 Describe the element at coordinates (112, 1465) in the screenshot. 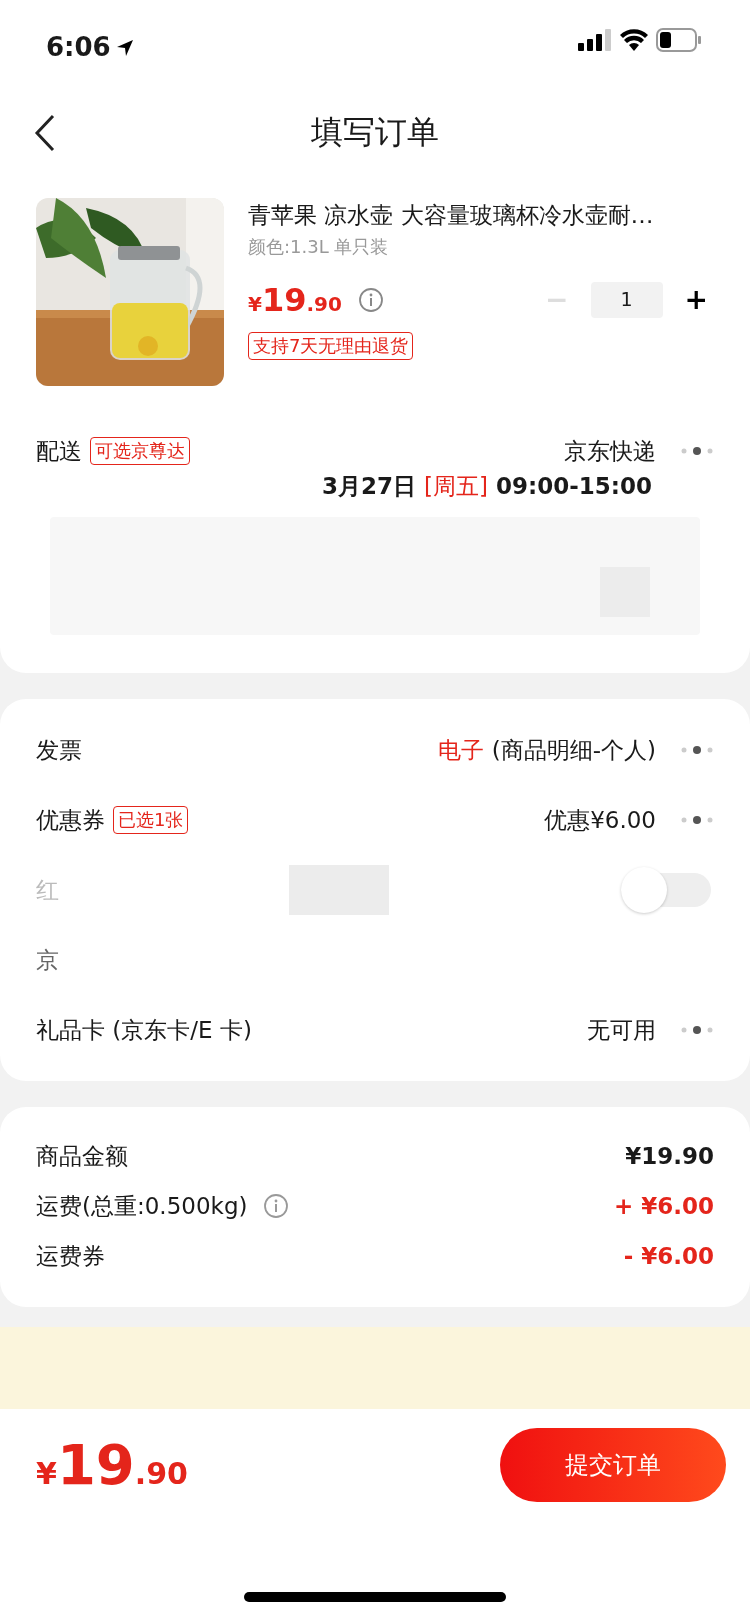

I see `total-price: ¥19.90` at that location.